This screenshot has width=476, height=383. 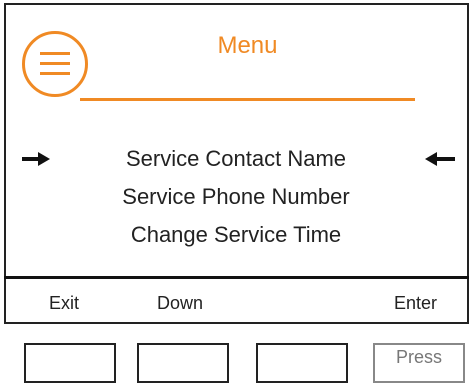 I want to click on press-label: Press, so click(x=418, y=357).